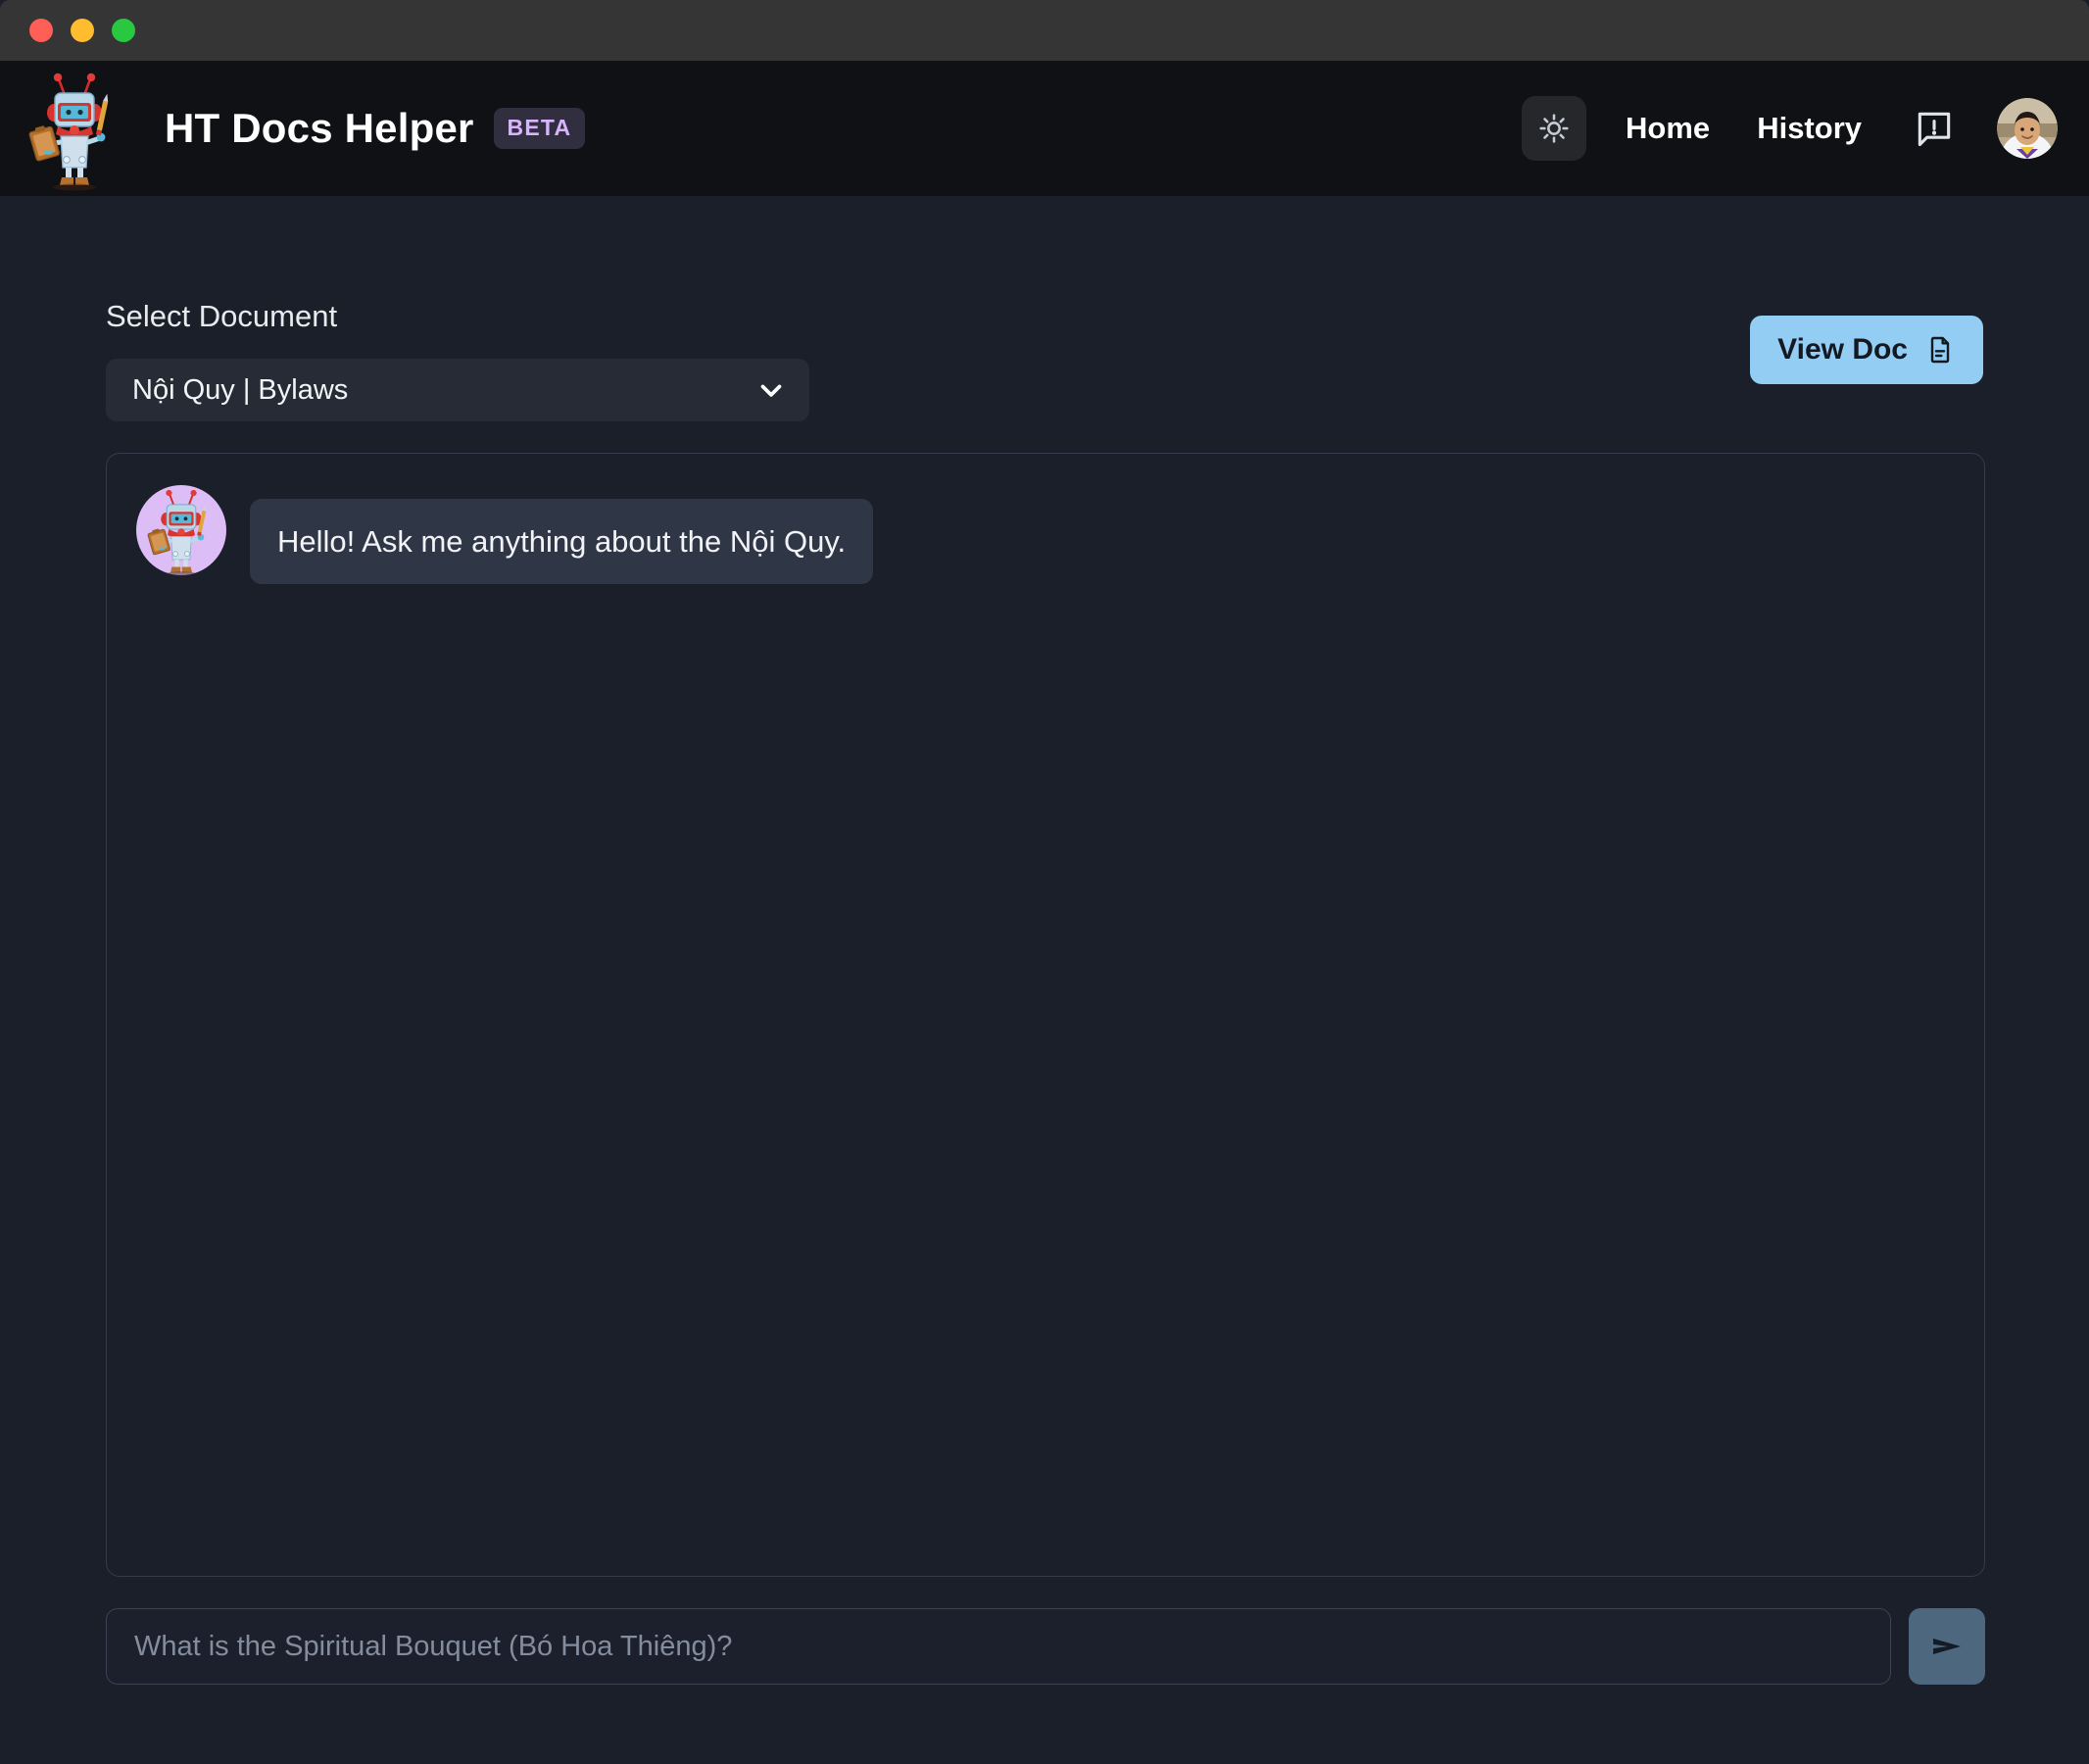 Image resolution: width=2089 pixels, height=1764 pixels. What do you see at coordinates (1044, 30) in the screenshot?
I see `window-titlebar` at bounding box center [1044, 30].